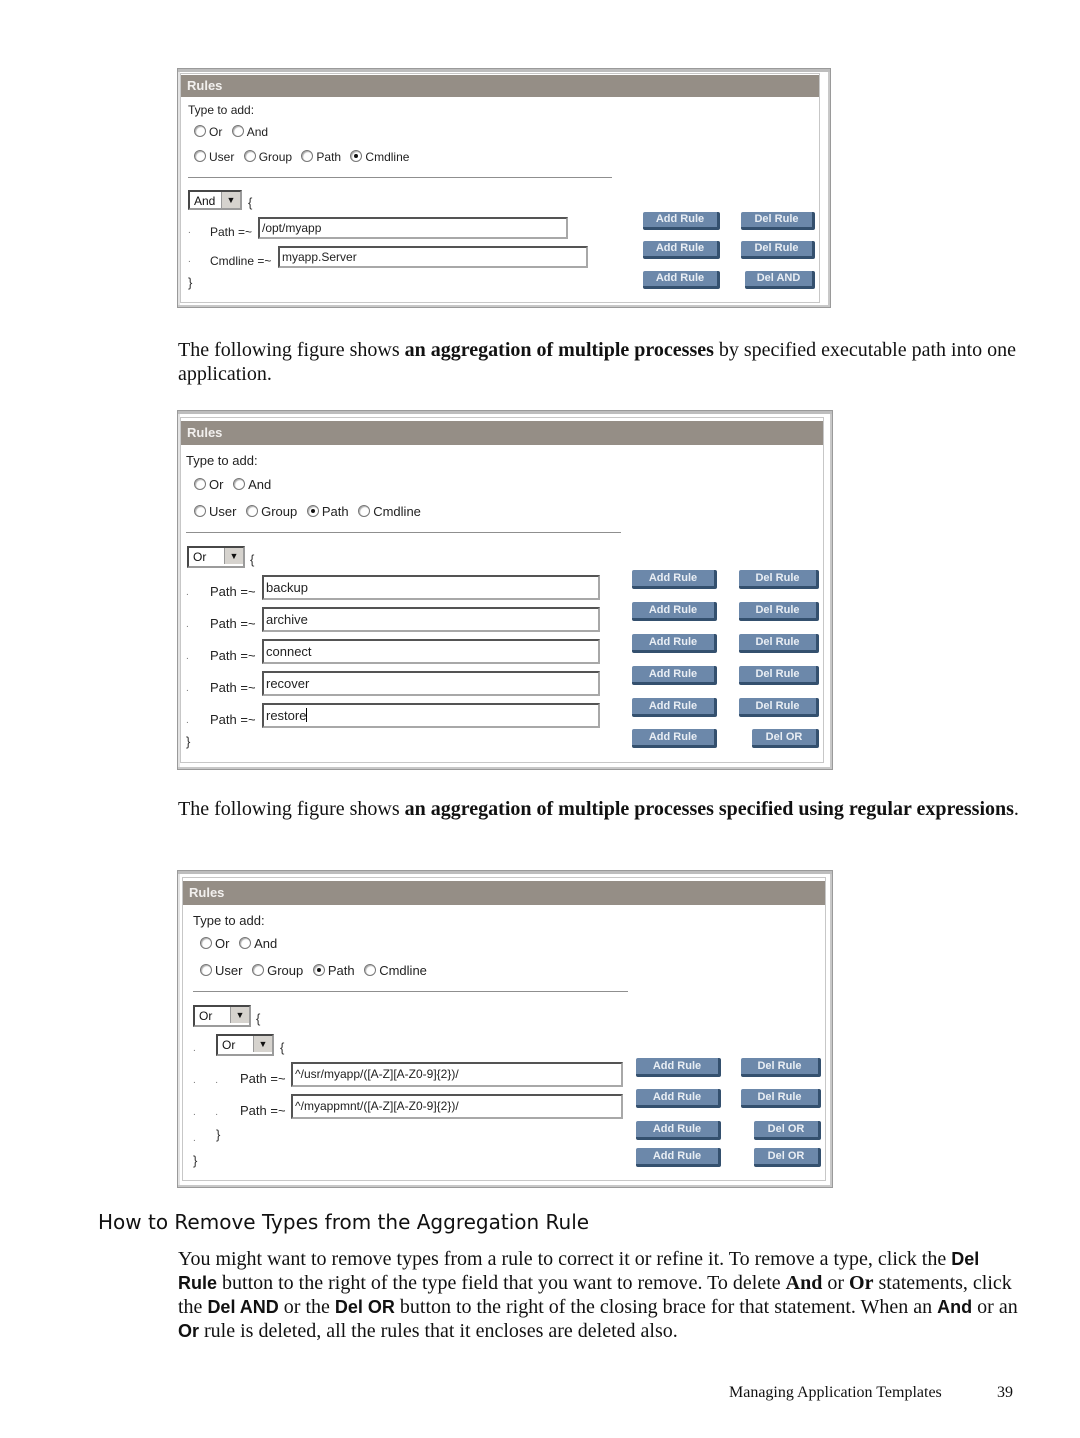 This screenshot has width=1080, height=1438. Describe the element at coordinates (364, 1307) in the screenshot. I see `ui-term: Del OR` at that location.